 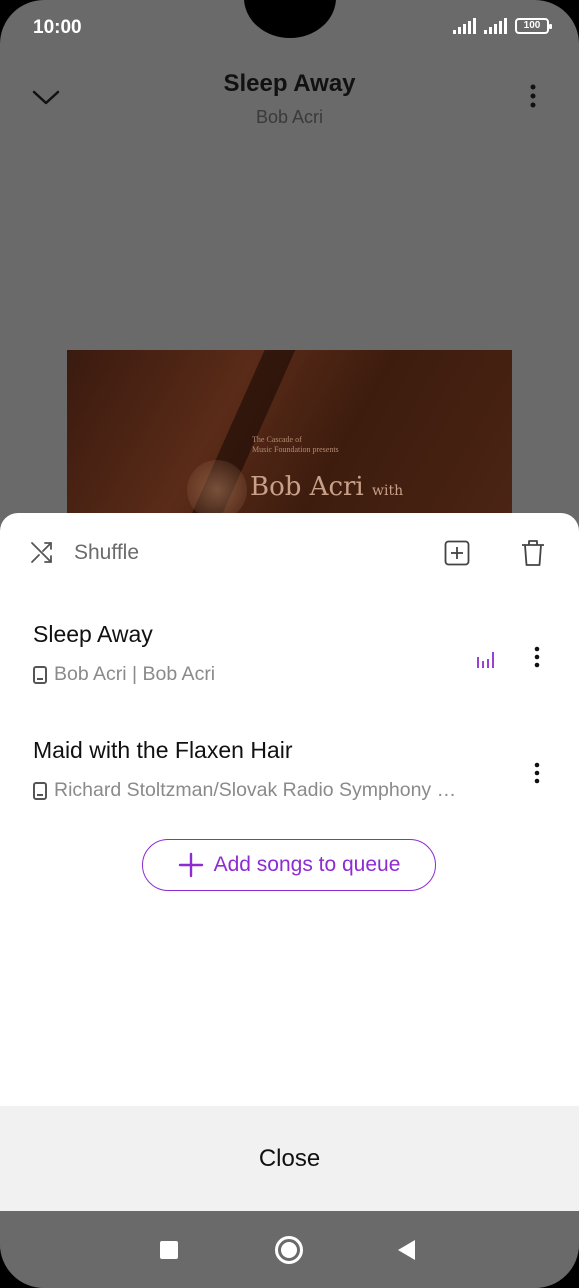 I want to click on status-bar: 10:00 100, so click(x=289, y=28).